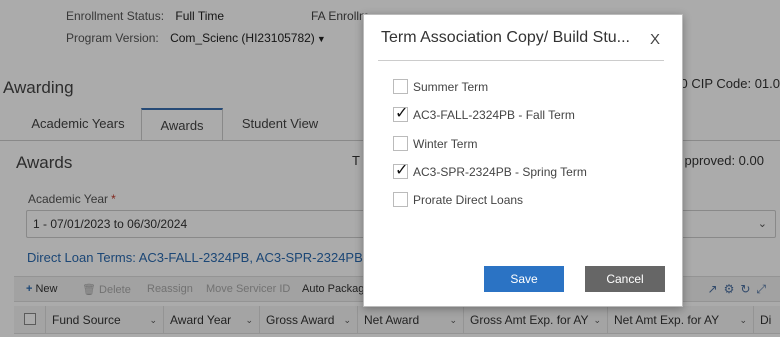  I want to click on cancel-button: Cancel, so click(625, 279).